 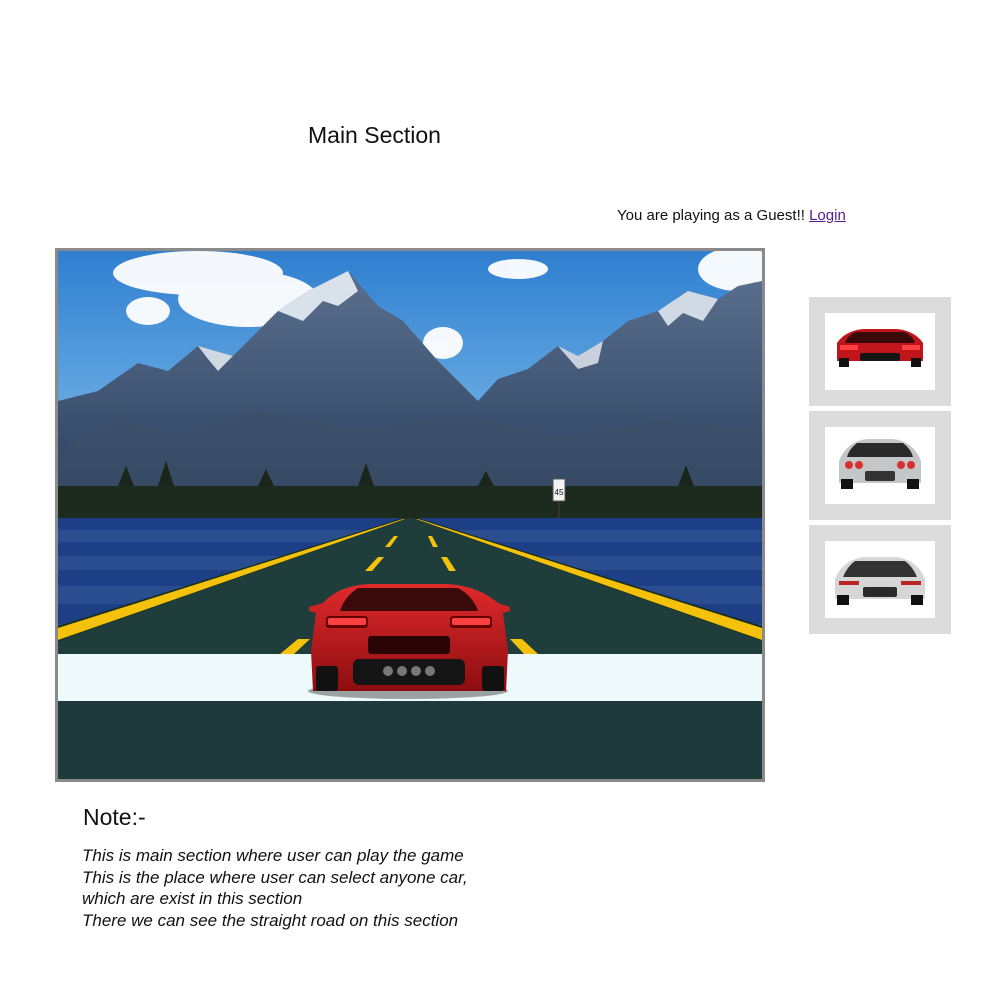 I want to click on page-title: Main Section, so click(x=374, y=135).